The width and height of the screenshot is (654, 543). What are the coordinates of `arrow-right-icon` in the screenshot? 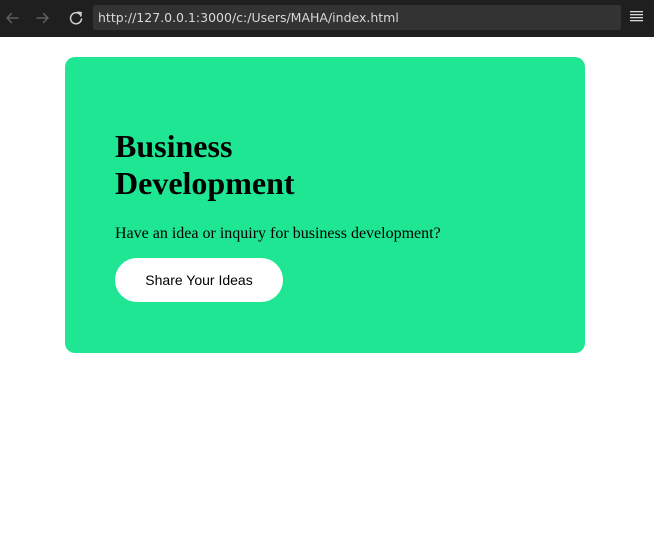 It's located at (43, 18).